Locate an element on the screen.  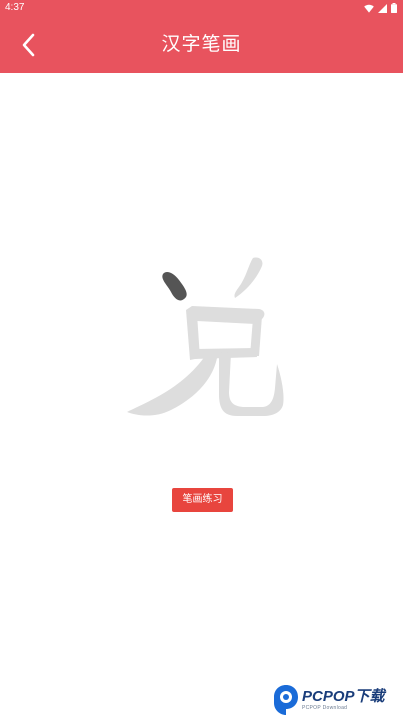
chevron-left-icon is located at coordinates (28, 45).